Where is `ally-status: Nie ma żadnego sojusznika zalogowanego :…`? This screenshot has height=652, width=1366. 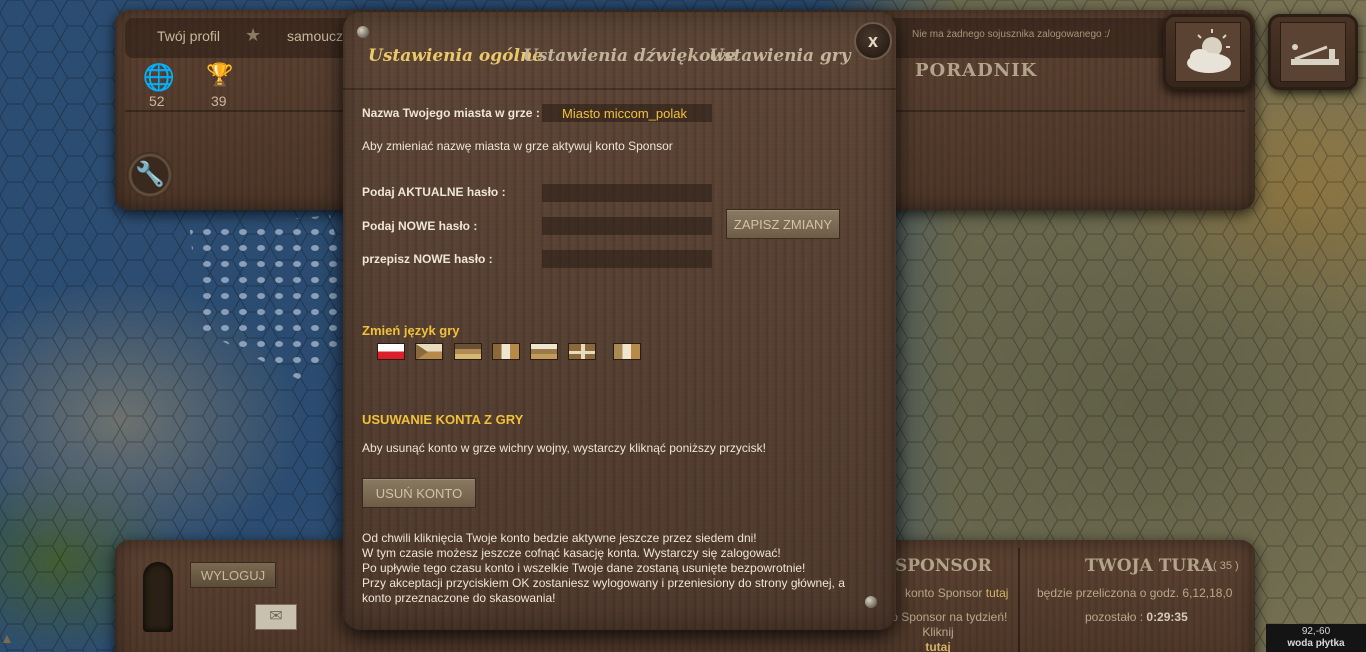 ally-status: Nie ma żadnego sojusznika zalogowanego :… is located at coordinates (1011, 34).